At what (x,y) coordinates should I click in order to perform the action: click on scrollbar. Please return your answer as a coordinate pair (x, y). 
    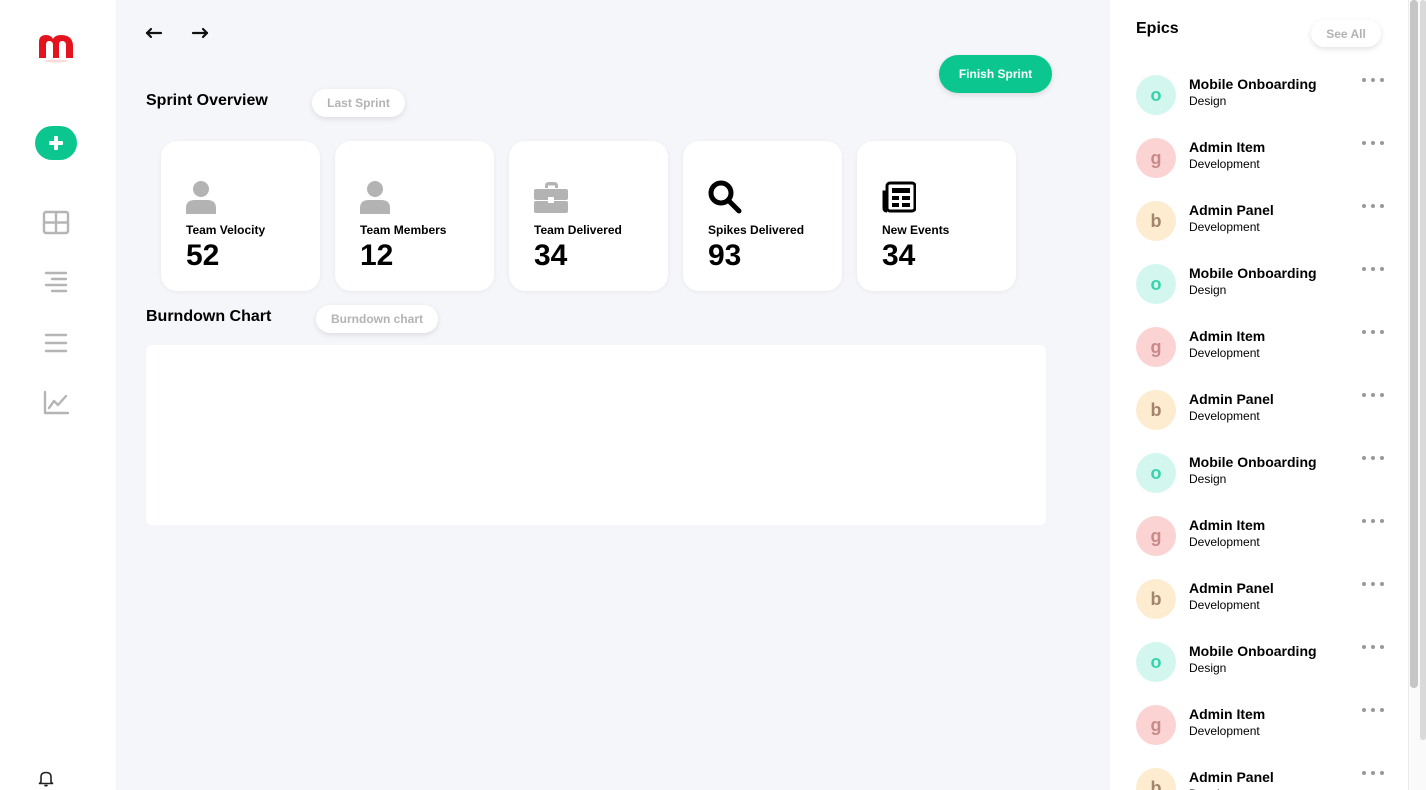
    Looking at the image, I should click on (1417, 395).